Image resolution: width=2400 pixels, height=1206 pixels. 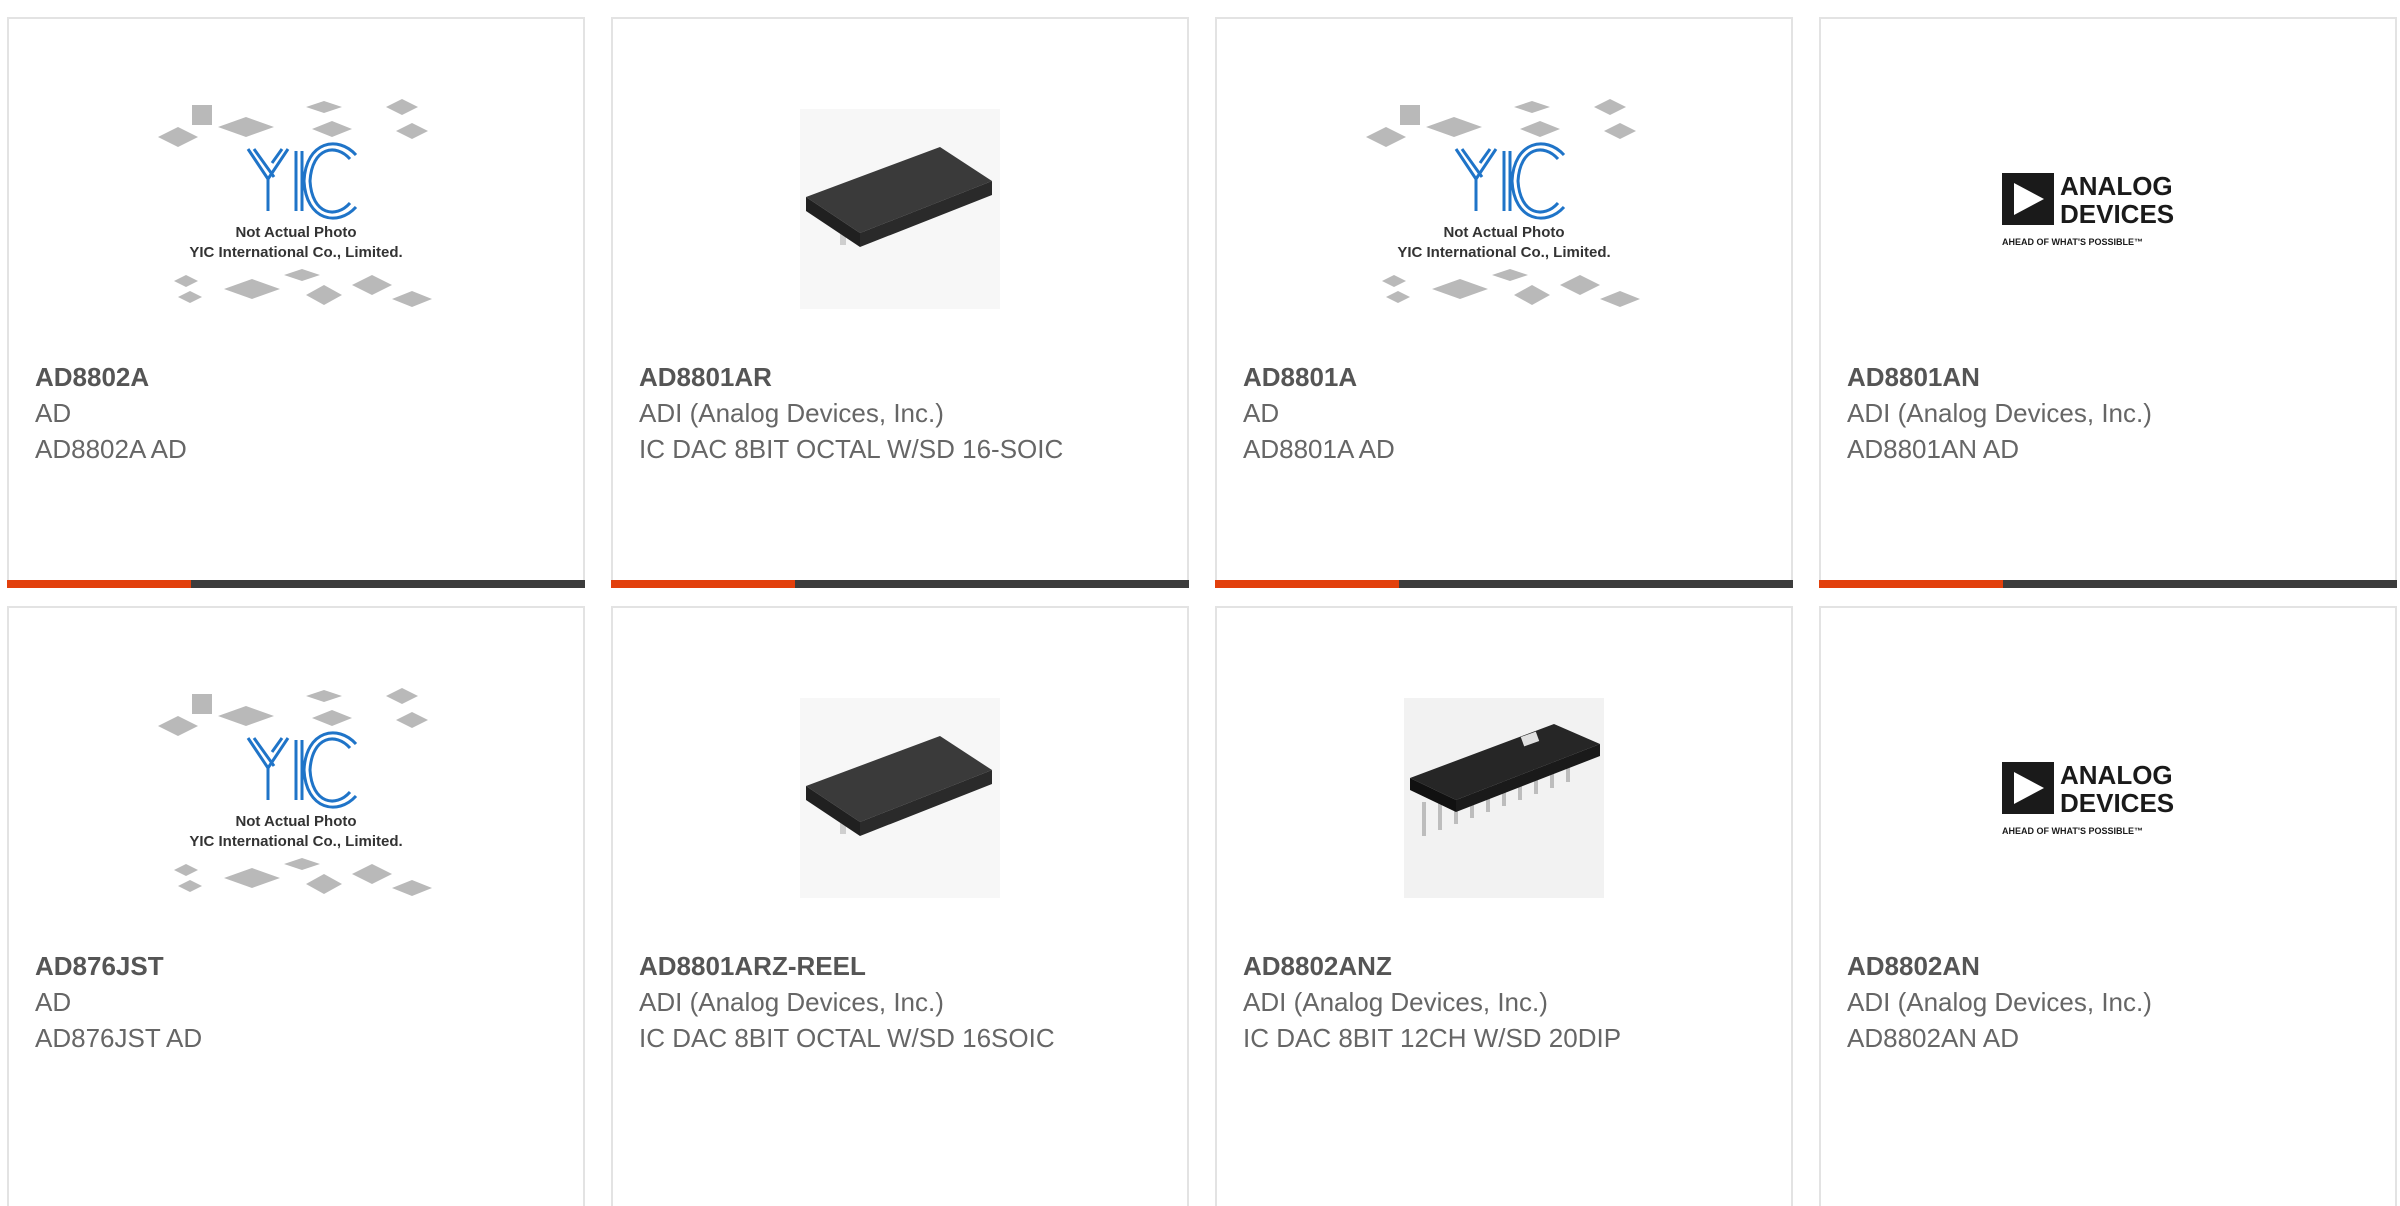 I want to click on part-number-link: AD876JST, so click(x=249, y=966).